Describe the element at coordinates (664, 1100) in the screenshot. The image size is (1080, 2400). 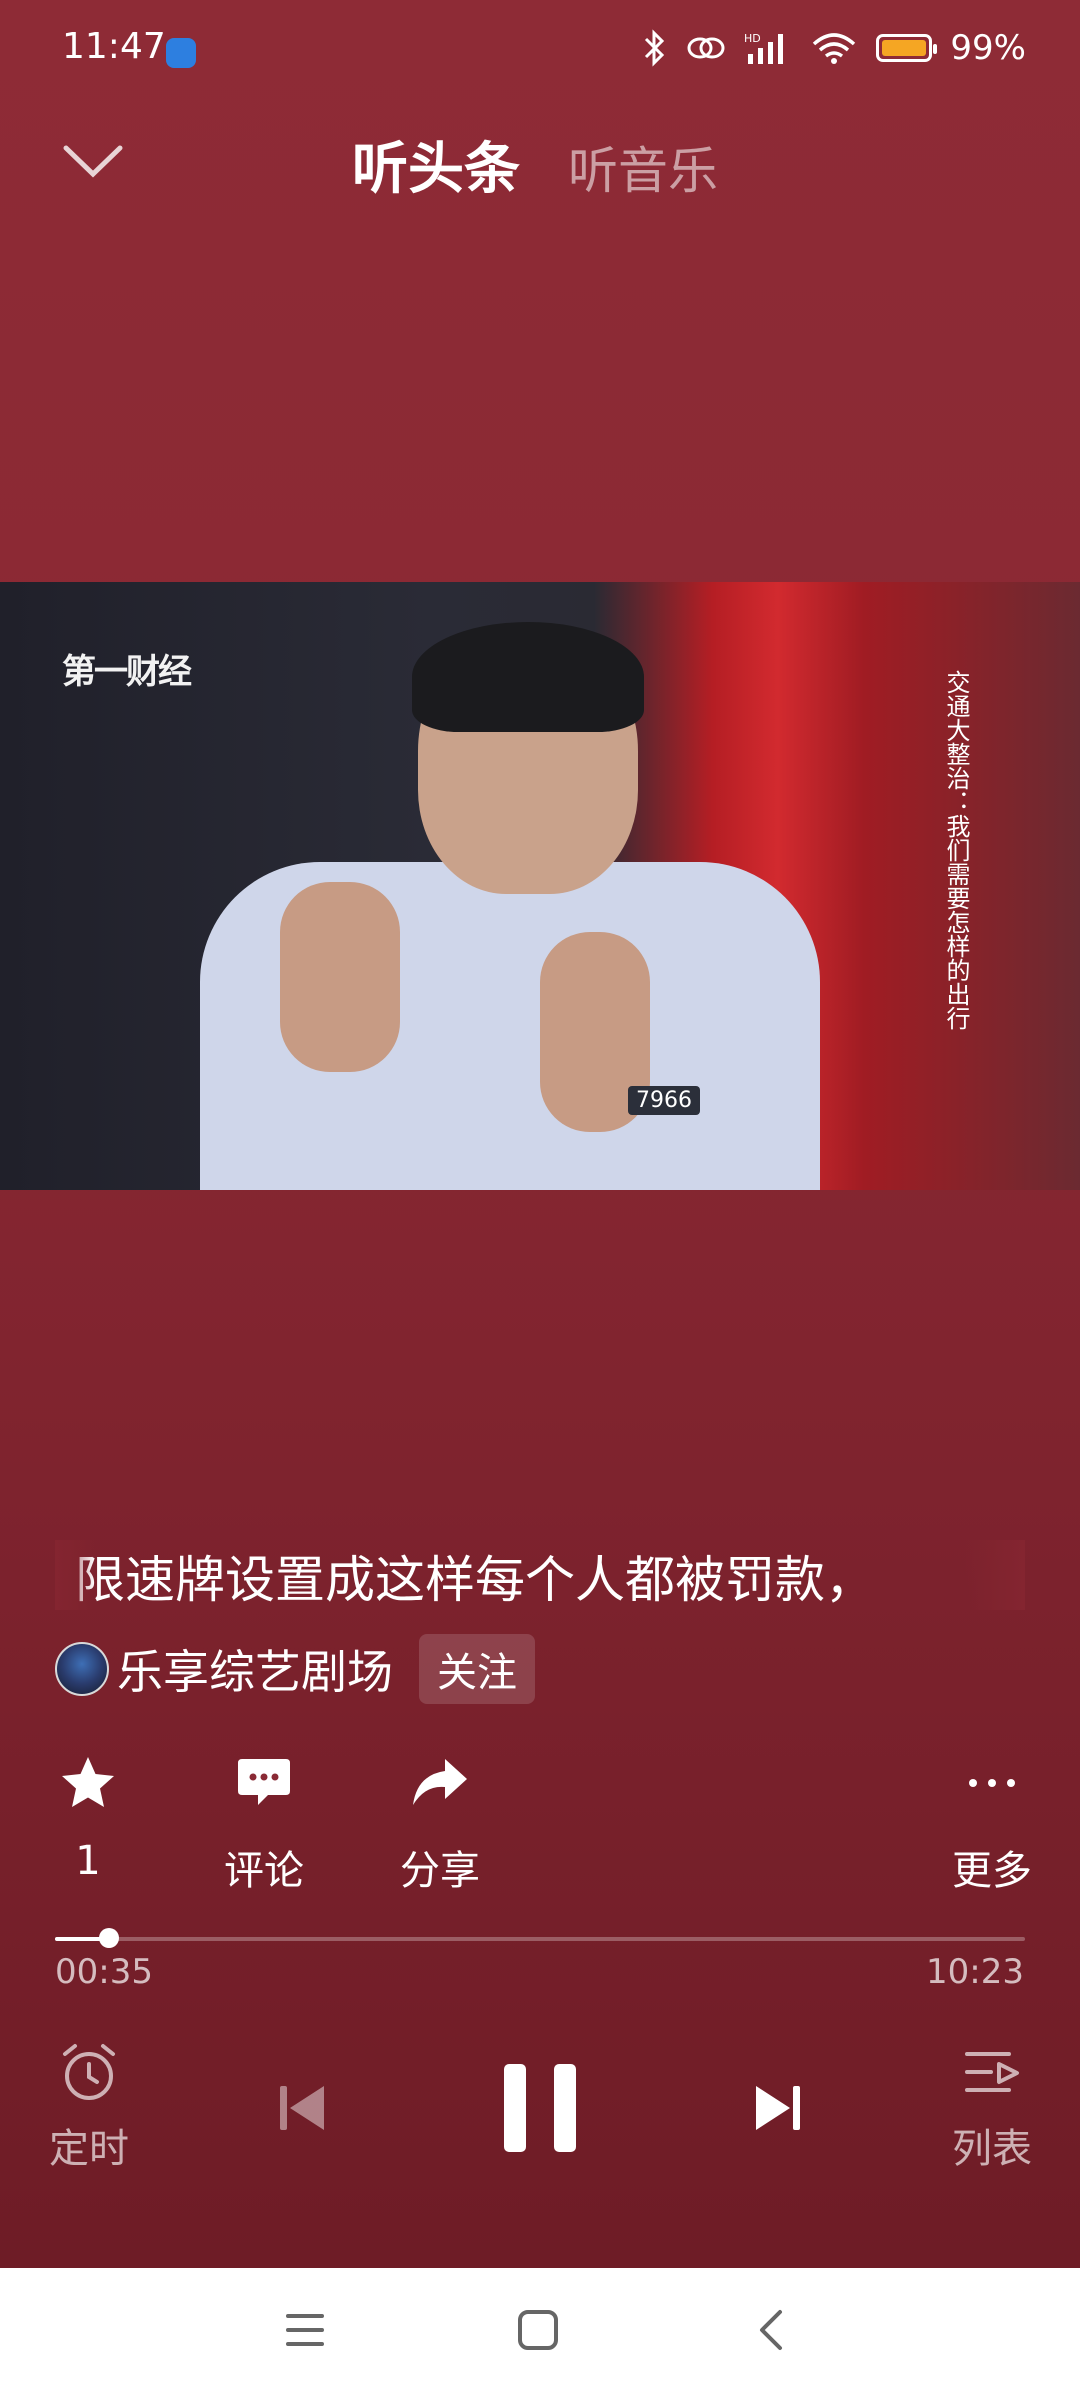
I see `police-badge-number: 7966` at that location.